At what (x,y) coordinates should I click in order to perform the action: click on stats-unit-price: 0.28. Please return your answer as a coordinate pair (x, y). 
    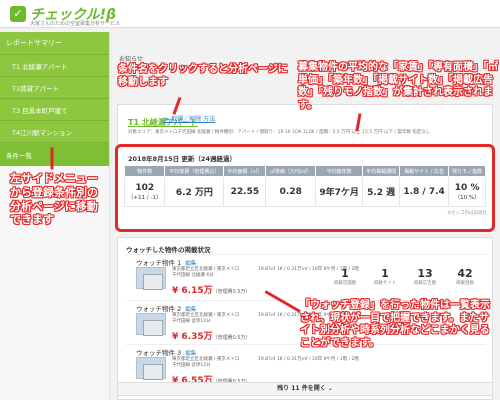
    Looking at the image, I should click on (291, 191).